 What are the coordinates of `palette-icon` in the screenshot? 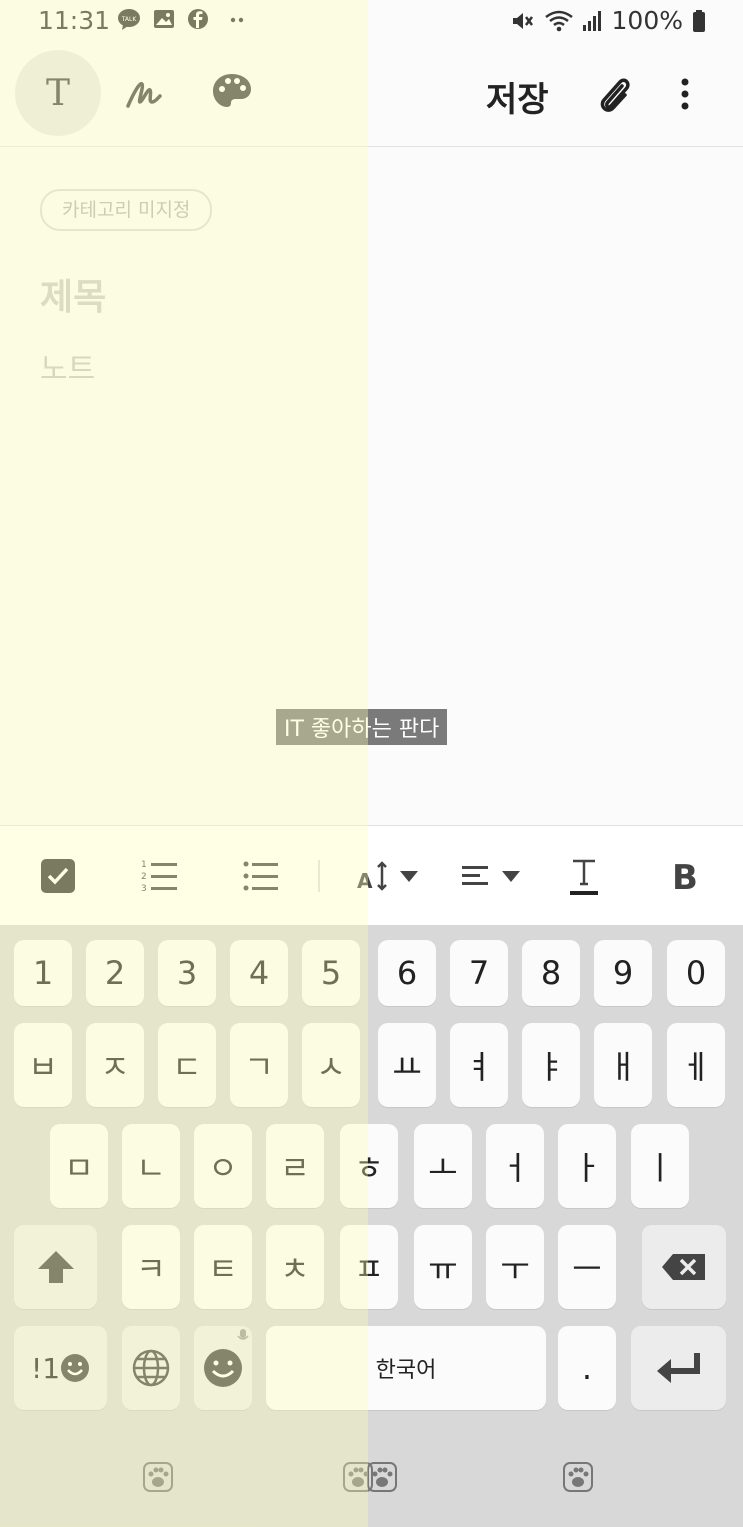 It's located at (232, 92).